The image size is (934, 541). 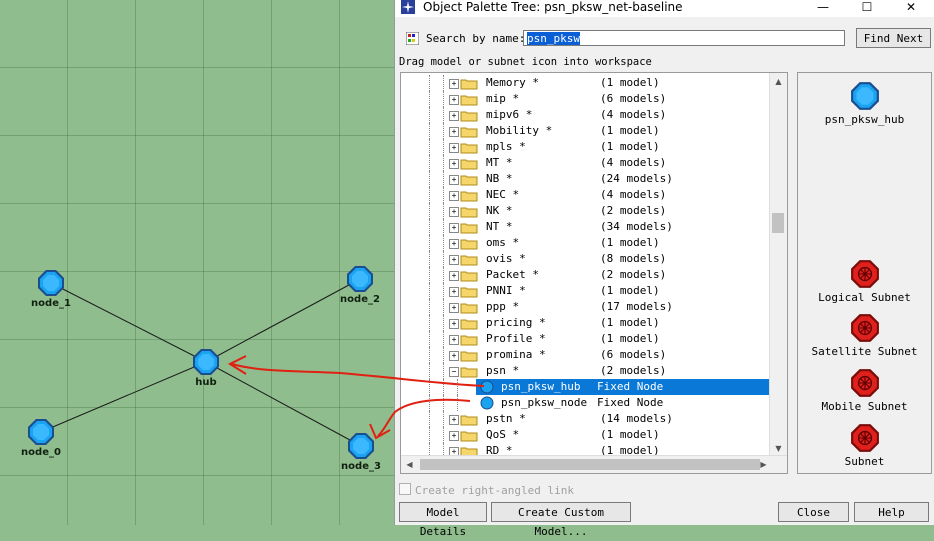 What do you see at coordinates (586, 131) in the screenshot?
I see `tree-folder-row: + Mobility * (1 model)` at bounding box center [586, 131].